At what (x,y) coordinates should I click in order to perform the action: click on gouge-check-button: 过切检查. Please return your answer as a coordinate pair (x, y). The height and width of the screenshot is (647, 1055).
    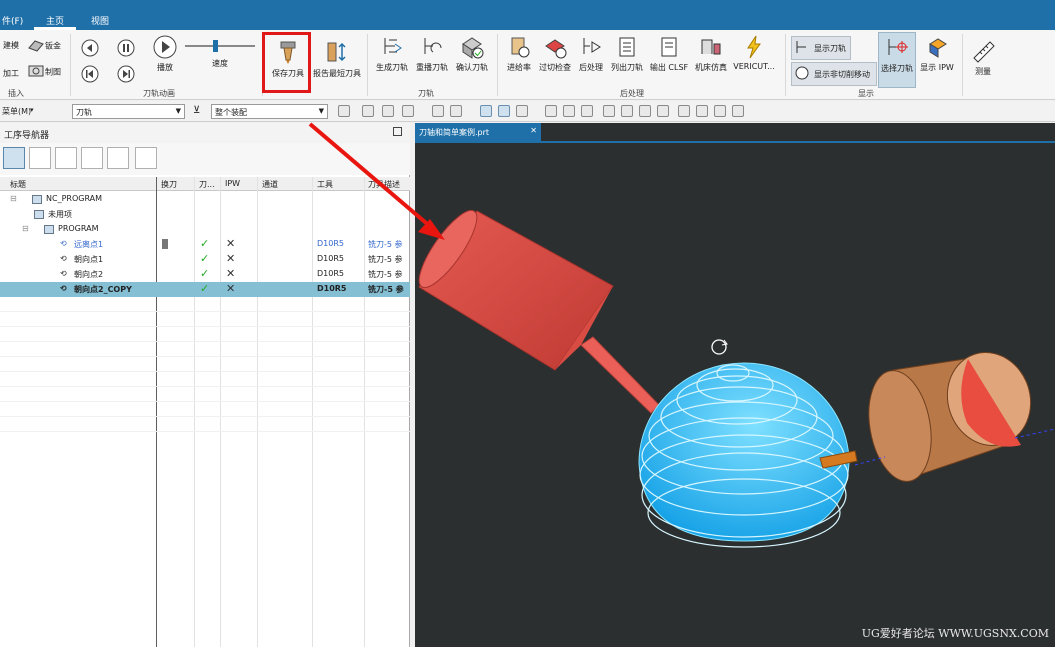
    Looking at the image, I should click on (555, 53).